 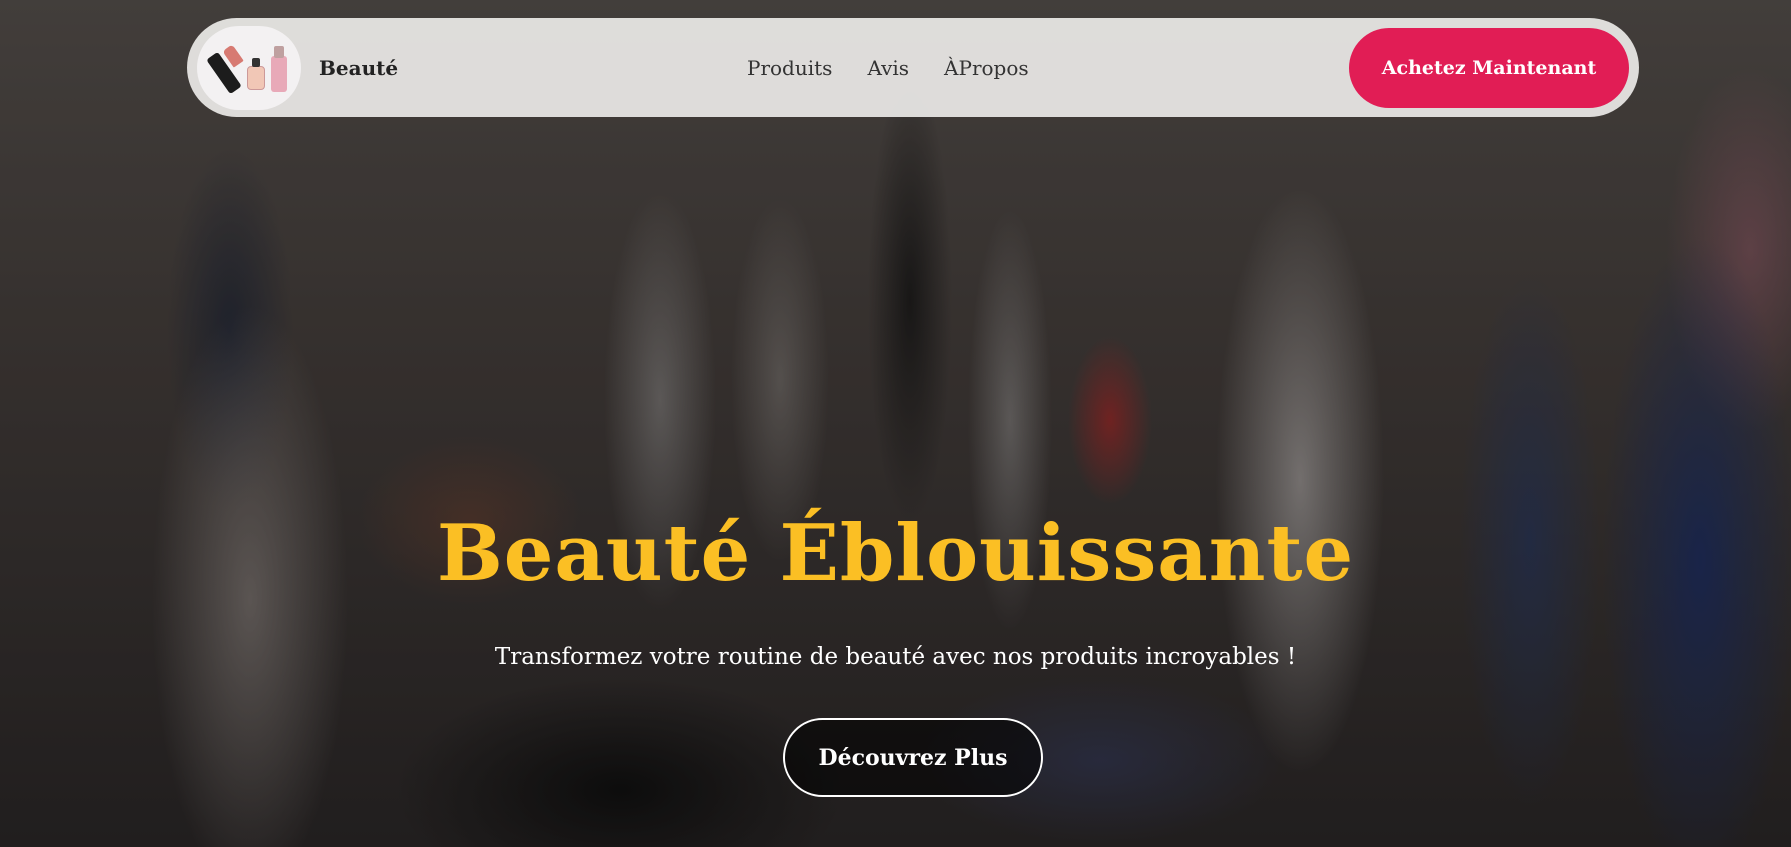 I want to click on nav-links: Produits Avis ÀPropos, so click(x=888, y=67).